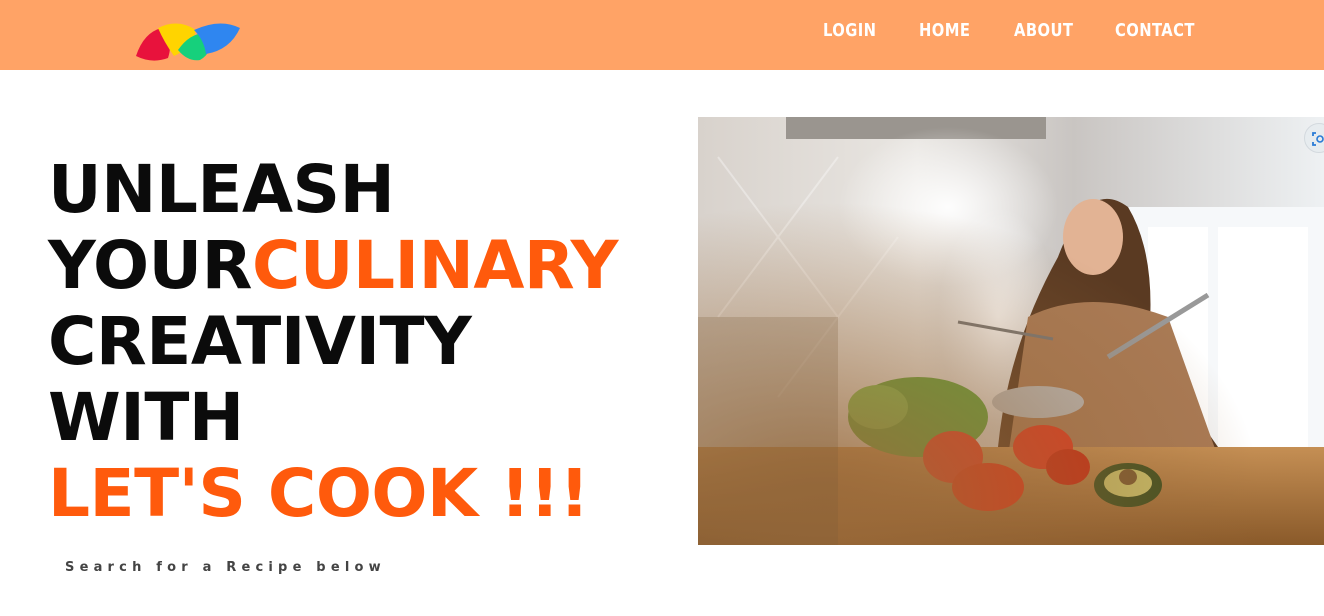  Describe the element at coordinates (260, 341) in the screenshot. I see `hero-line-3: CREATIVITY` at that location.